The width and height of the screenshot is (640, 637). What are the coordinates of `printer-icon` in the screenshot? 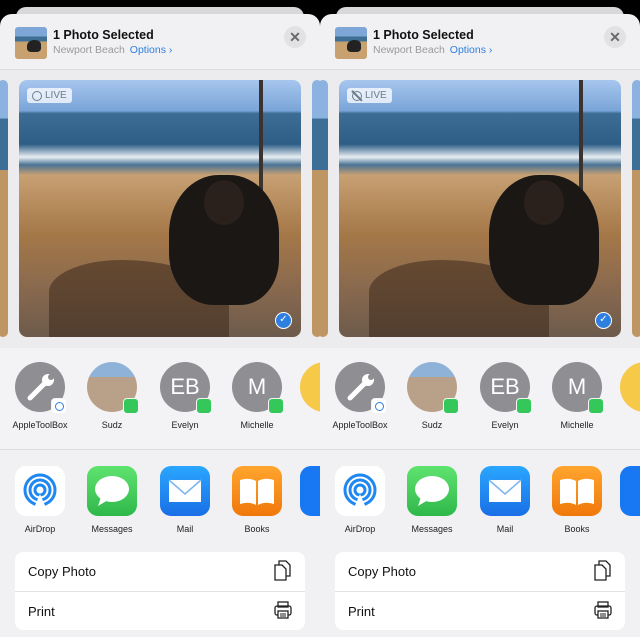 It's located at (283, 611).